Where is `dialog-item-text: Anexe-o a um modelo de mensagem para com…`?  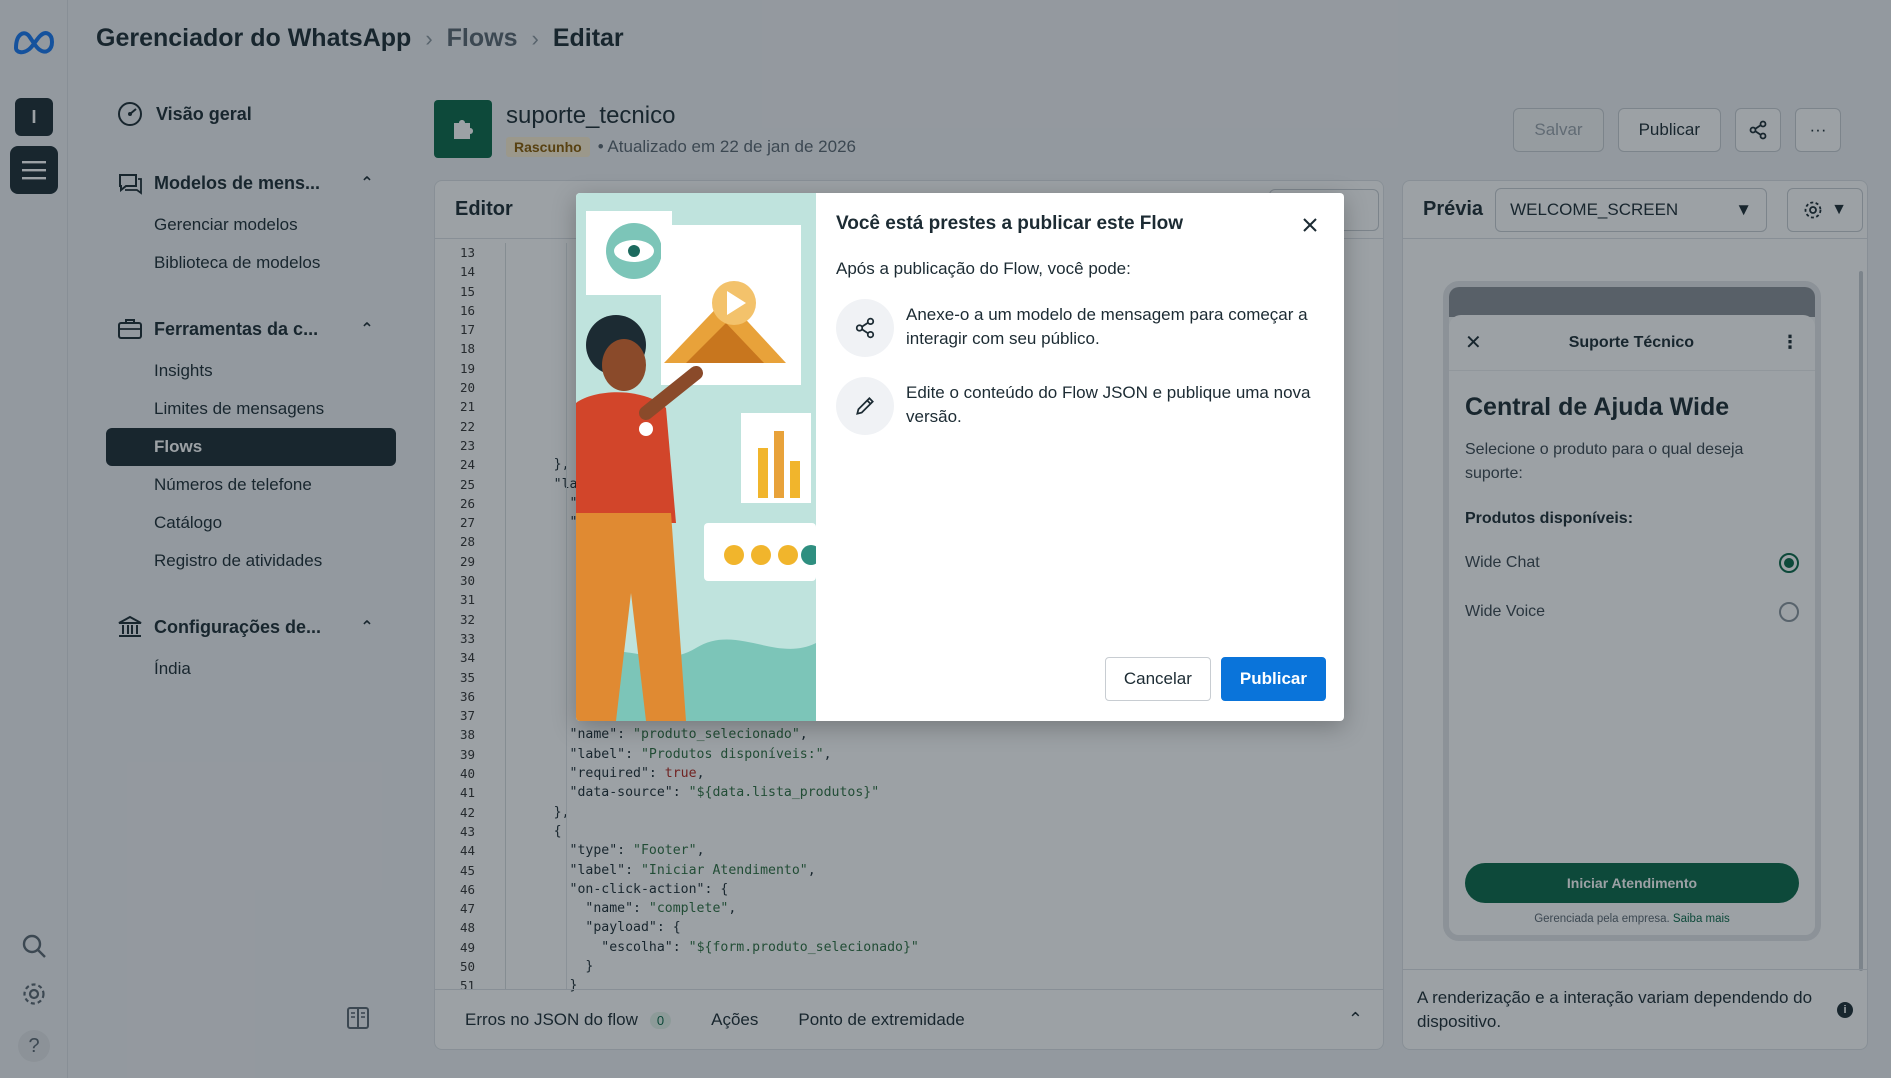
dialog-item-text: Anexe-o a um modelo de mensagem para com… is located at coordinates (1107, 326).